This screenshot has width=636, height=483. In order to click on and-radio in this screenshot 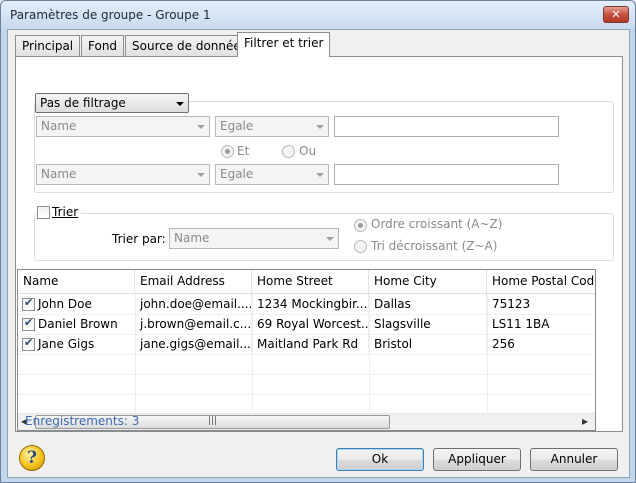, I will do `click(227, 151)`.